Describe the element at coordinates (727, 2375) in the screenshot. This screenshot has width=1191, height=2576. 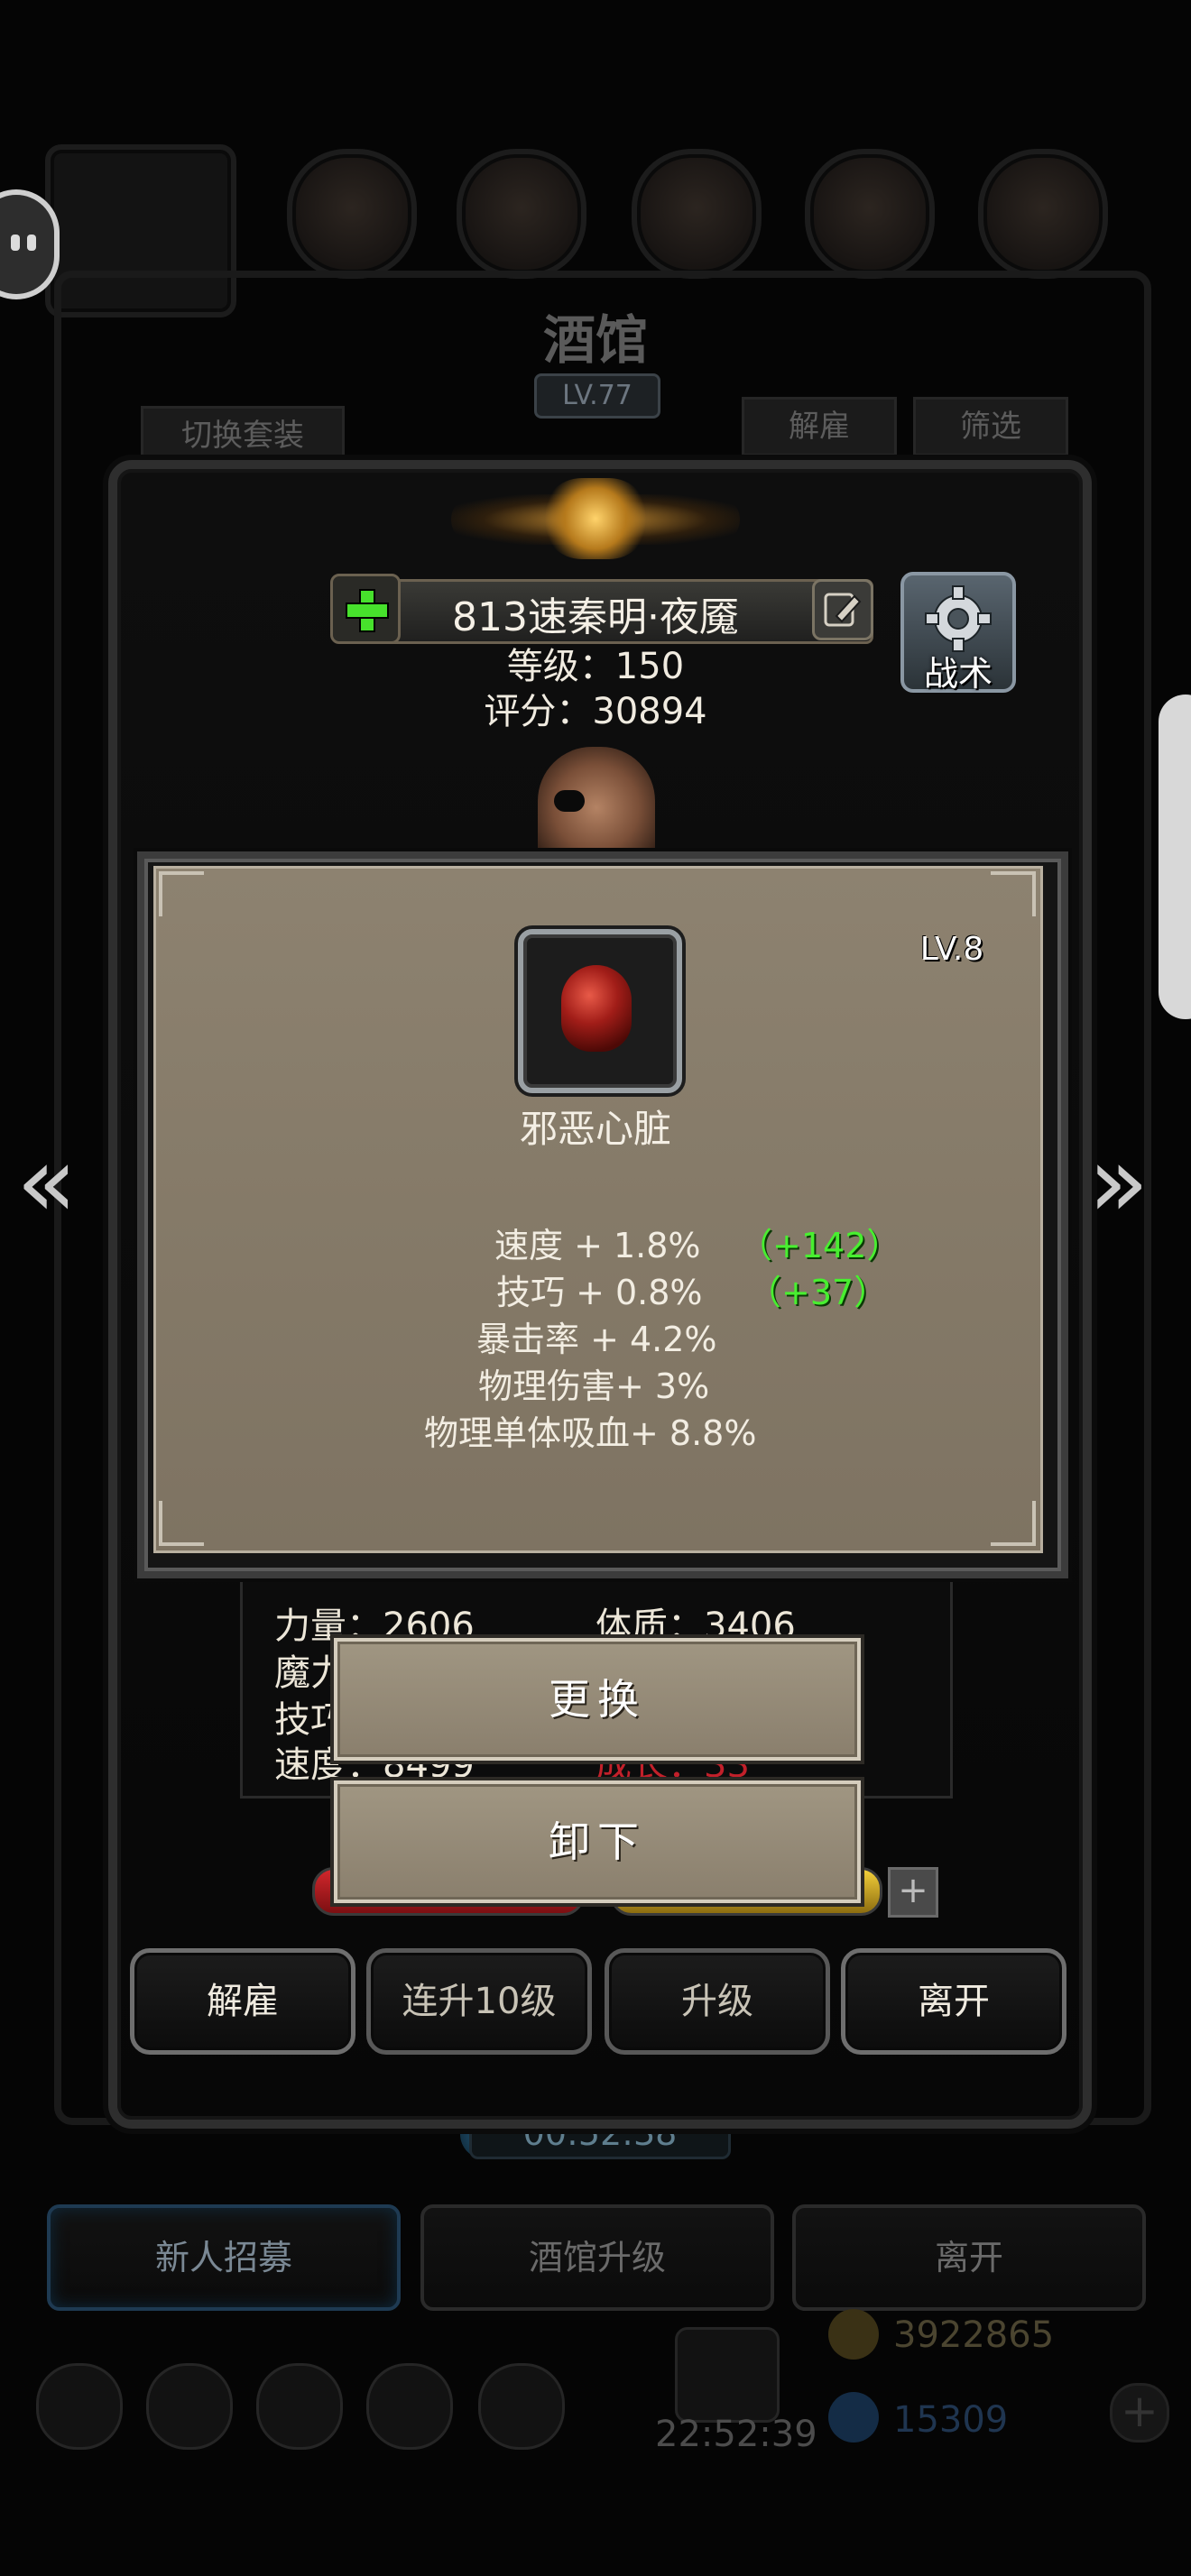
I see `treasure-chest-icon` at that location.